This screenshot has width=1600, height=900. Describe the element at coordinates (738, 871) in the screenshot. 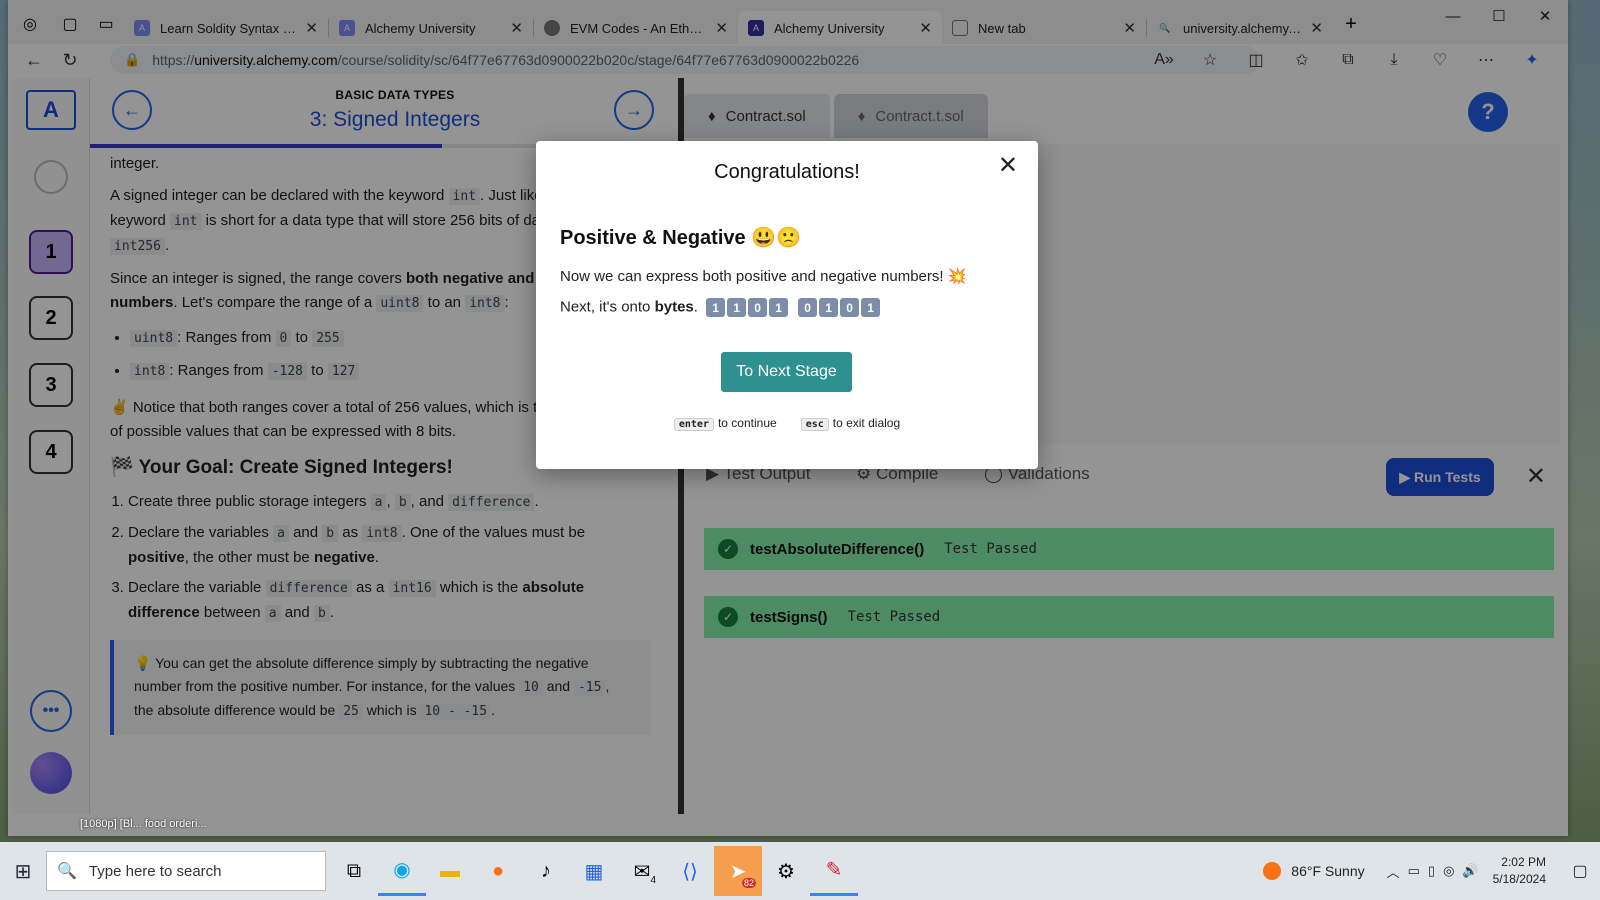

I see `telegram-icon: ➤ 82` at that location.